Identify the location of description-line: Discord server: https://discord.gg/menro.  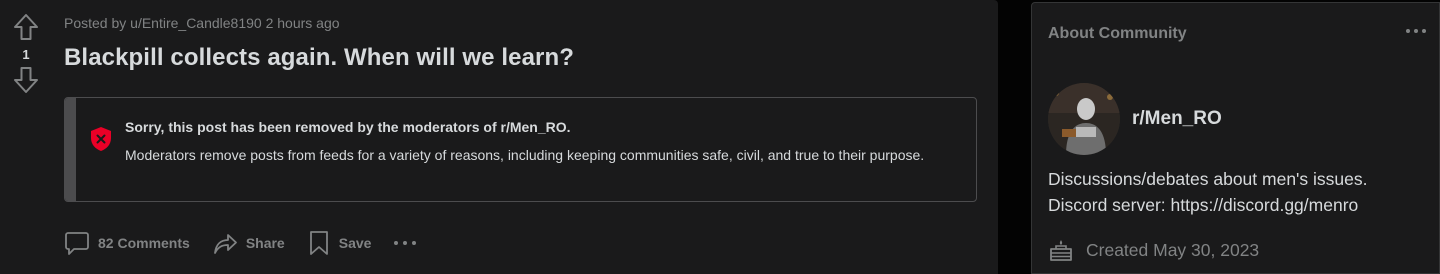
(1203, 205).